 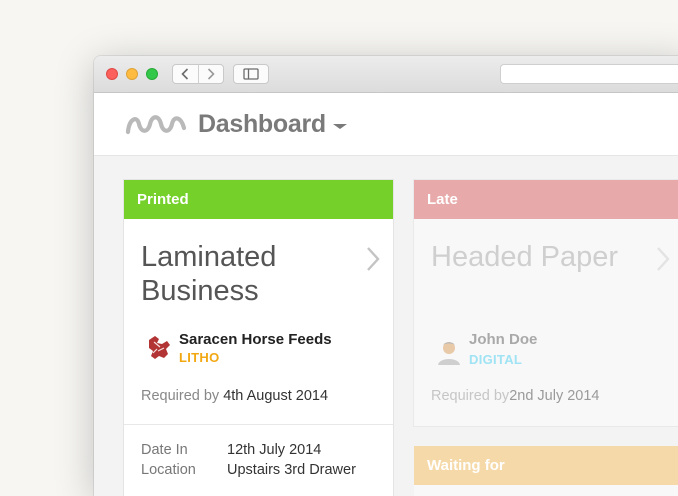 What do you see at coordinates (546, 199) in the screenshot?
I see `status-header: Late` at bounding box center [546, 199].